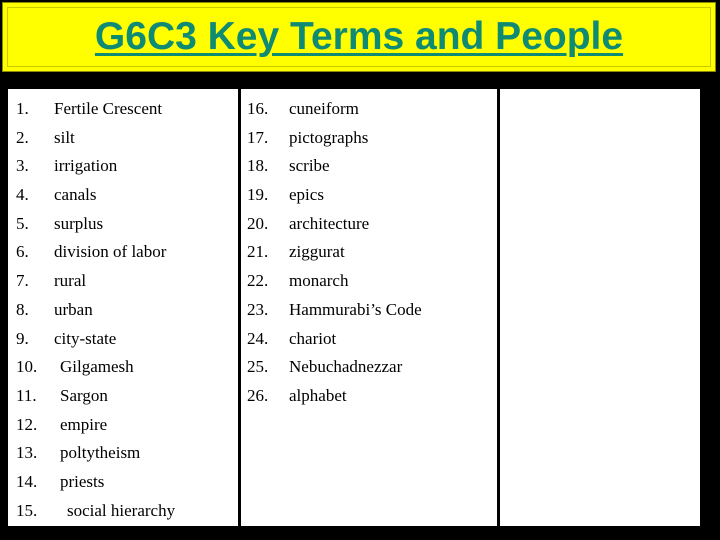 This screenshot has height=540, width=720. I want to click on term-number: 22., so click(258, 281).